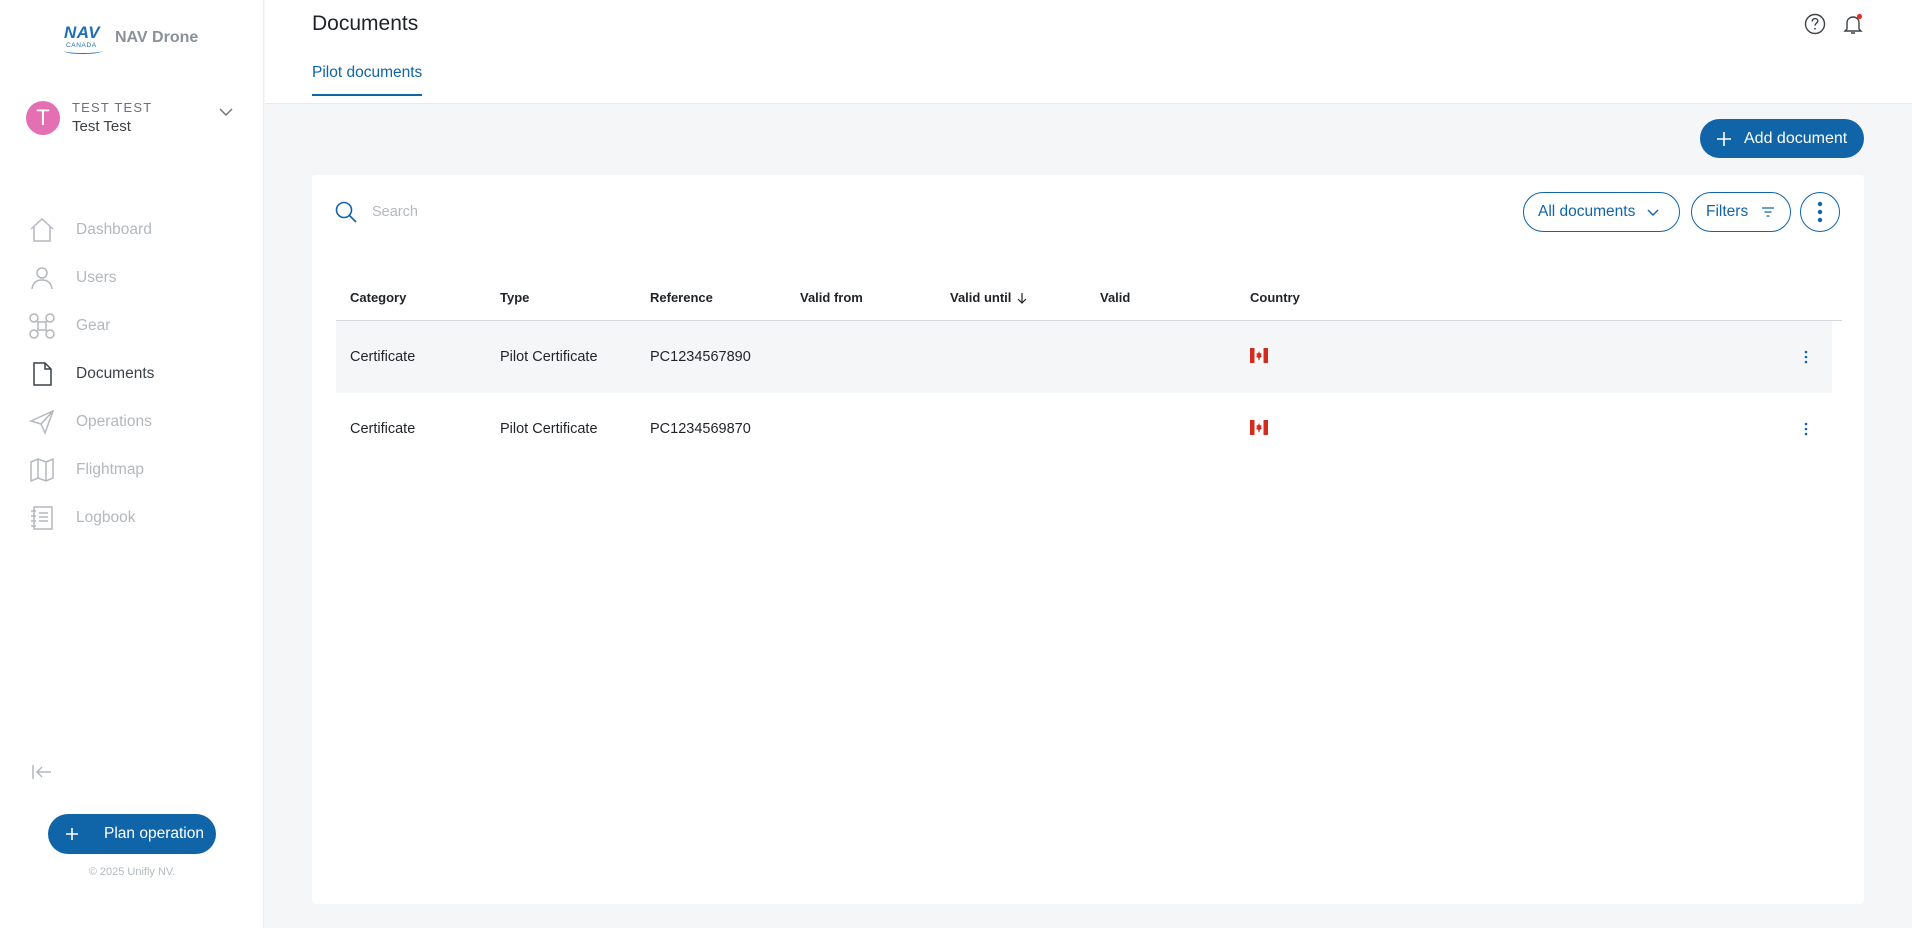 This screenshot has width=1912, height=928. Describe the element at coordinates (132, 872) in the screenshot. I see `copyright: © 2025 Unifly NV.` at that location.